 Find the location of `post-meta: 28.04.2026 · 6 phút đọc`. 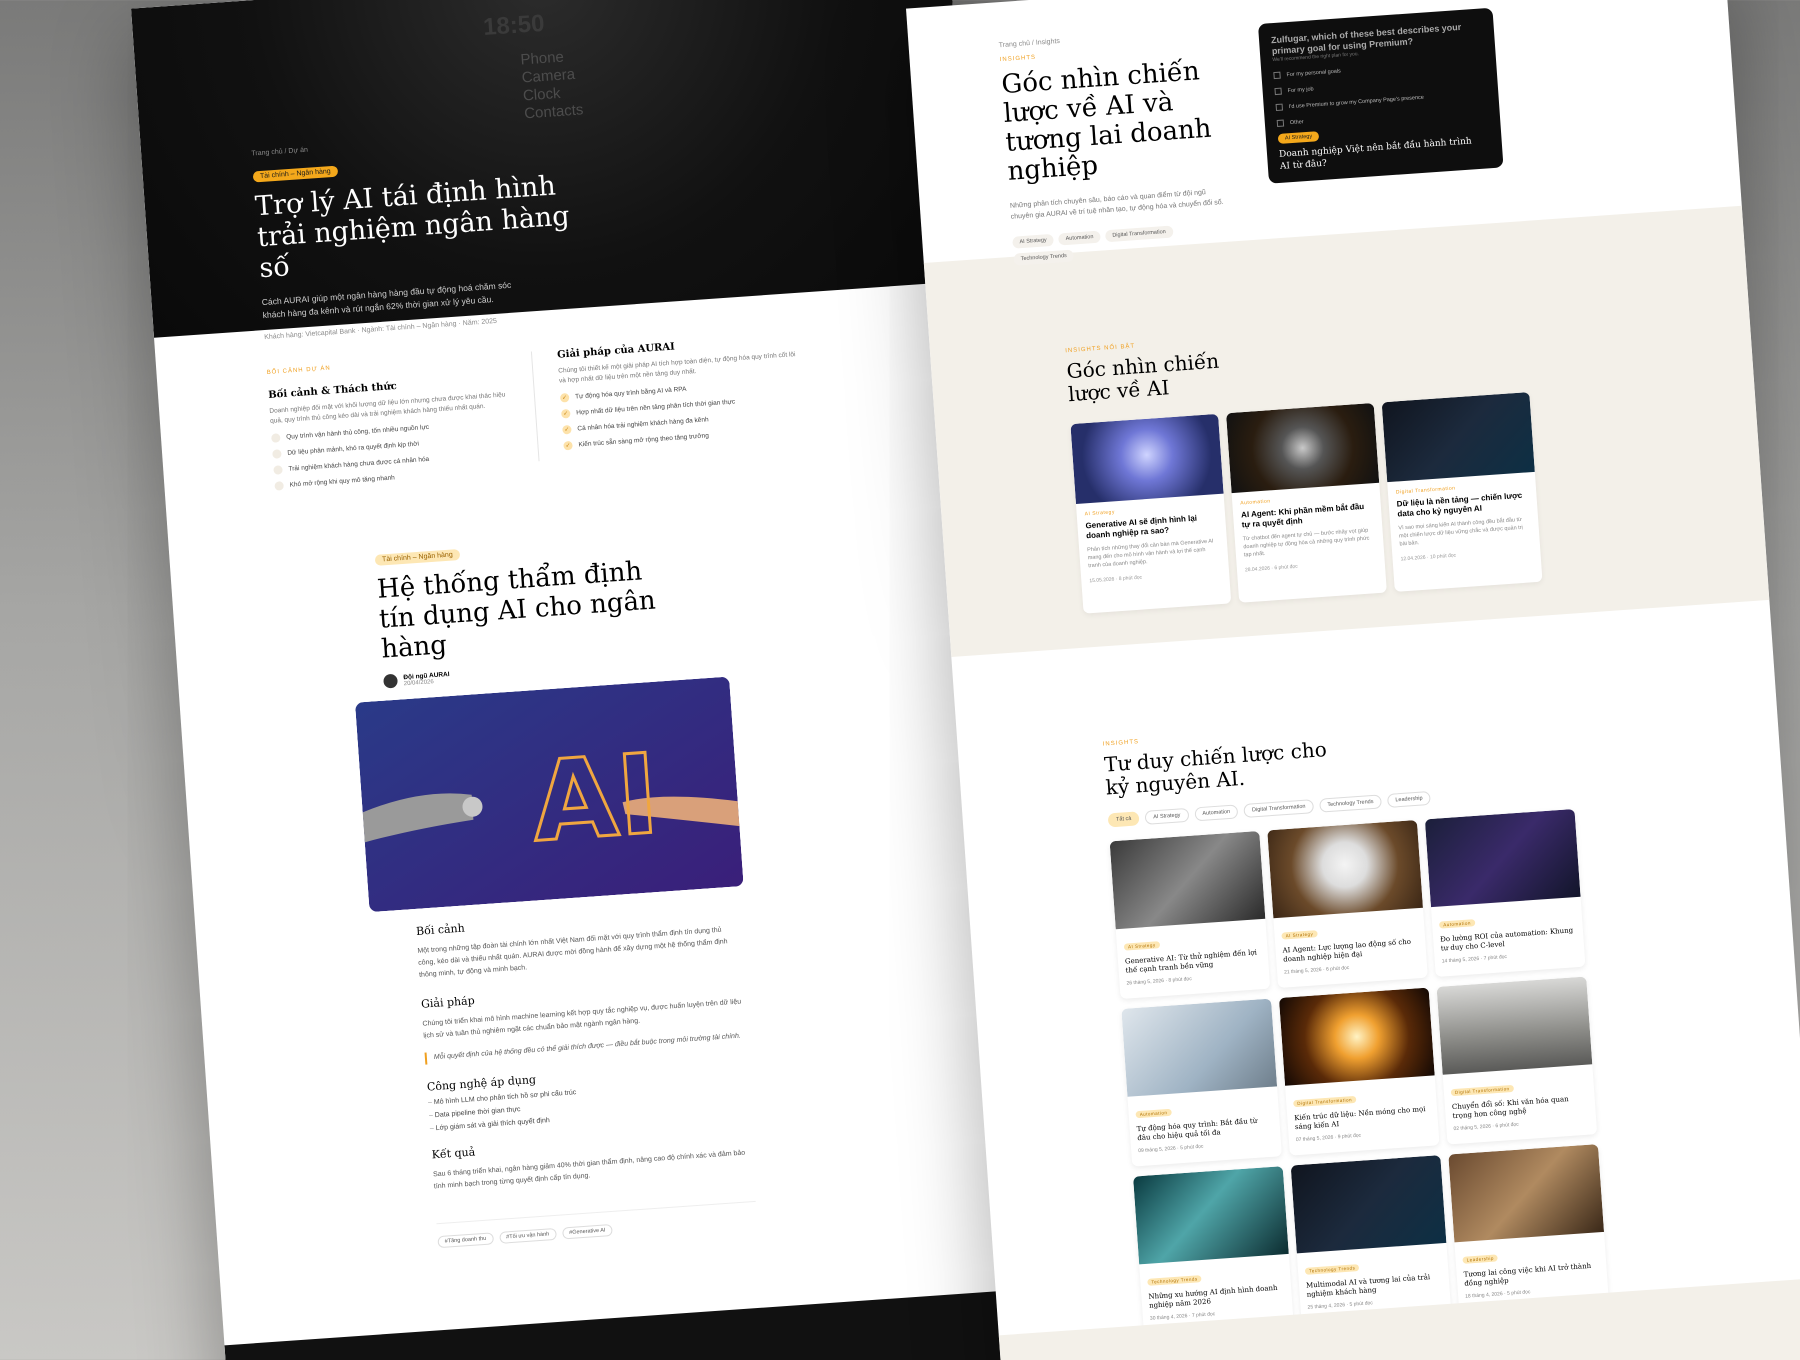

post-meta: 28.04.2026 · 6 phút đọc is located at coordinates (1271, 568).